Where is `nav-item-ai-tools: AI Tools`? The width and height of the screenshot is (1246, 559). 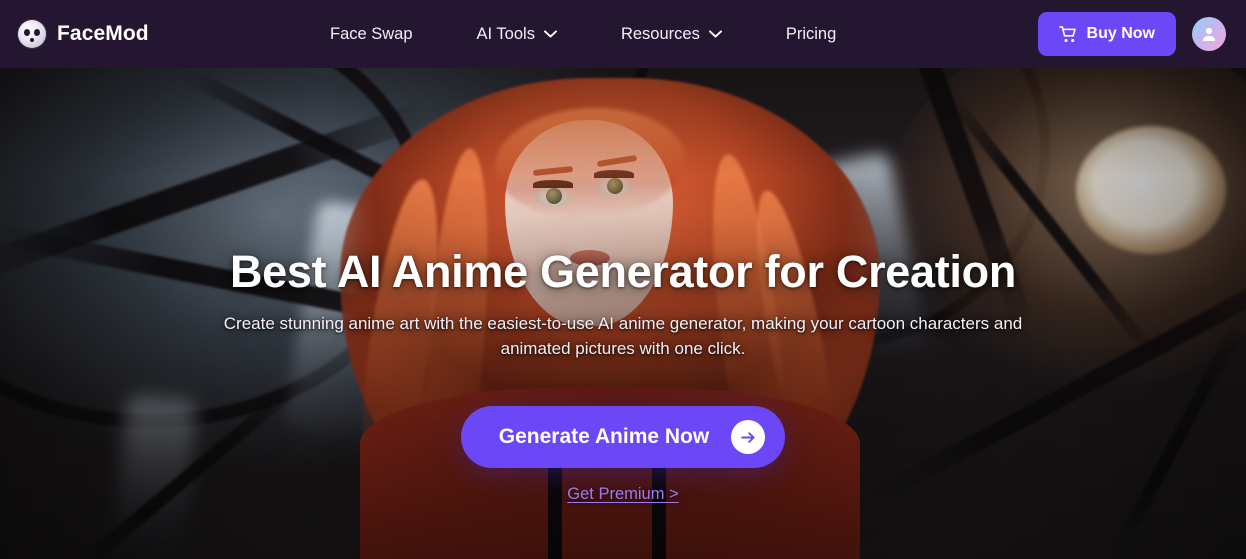
nav-item-ai-tools: AI Tools is located at coordinates (517, 34).